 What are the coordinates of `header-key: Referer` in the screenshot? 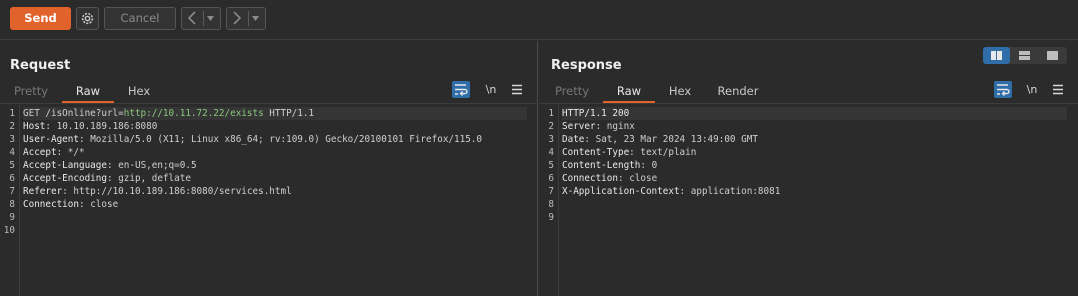 It's located at (43, 191).